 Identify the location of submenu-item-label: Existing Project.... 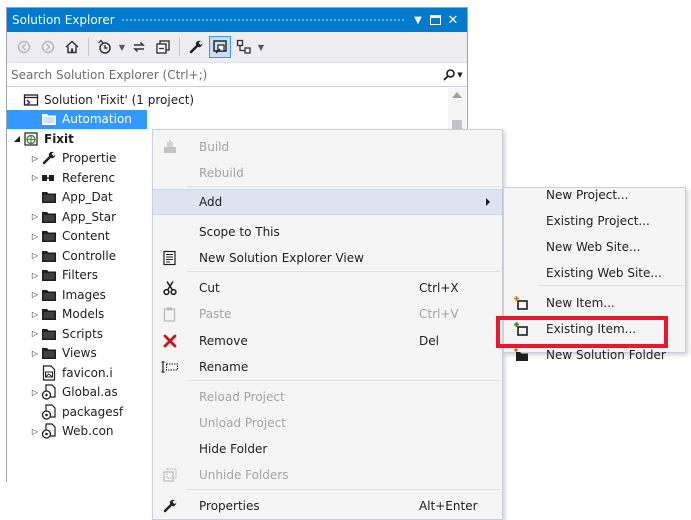
(598, 221).